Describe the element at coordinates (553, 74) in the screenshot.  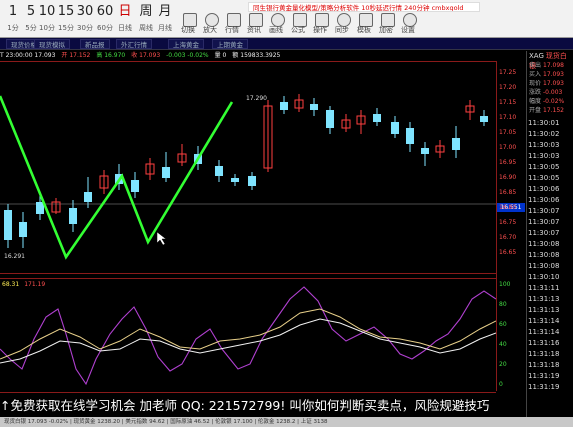
I see `quote-value: 17.093` at that location.